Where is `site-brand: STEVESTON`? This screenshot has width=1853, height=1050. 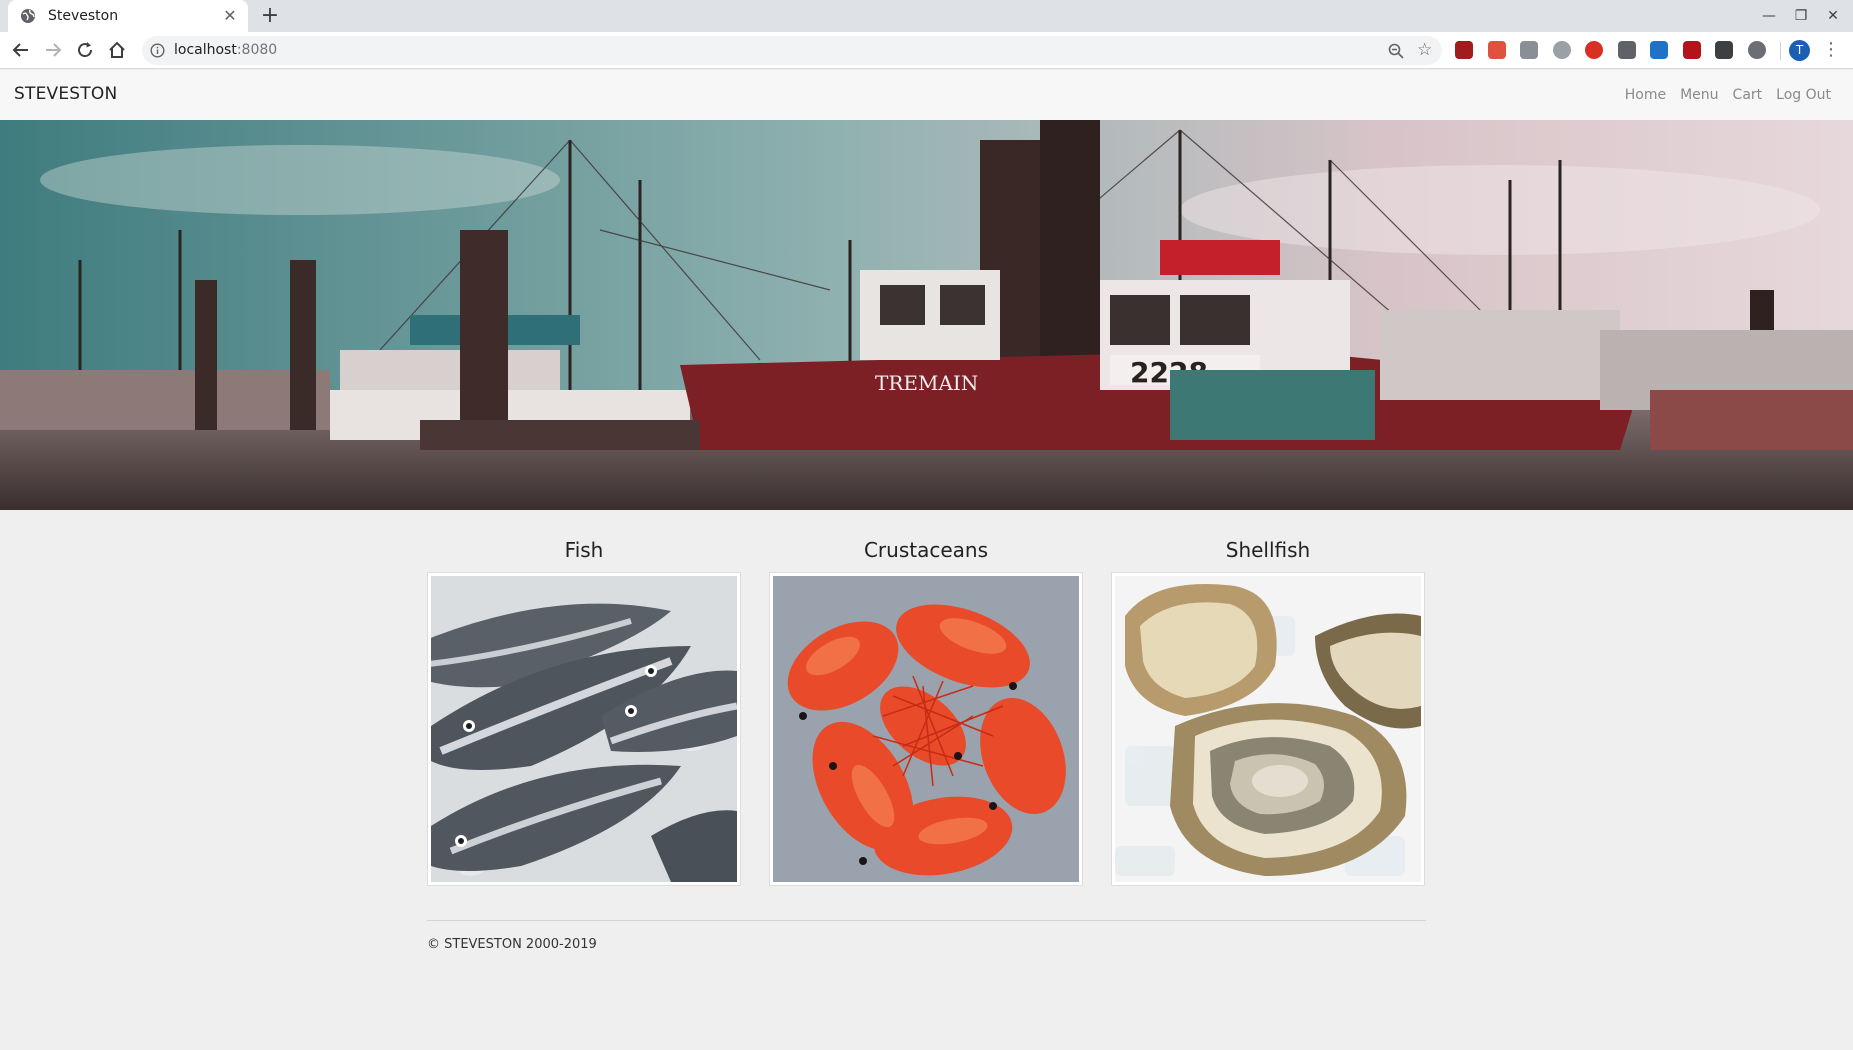
site-brand: STEVESTON is located at coordinates (65, 94).